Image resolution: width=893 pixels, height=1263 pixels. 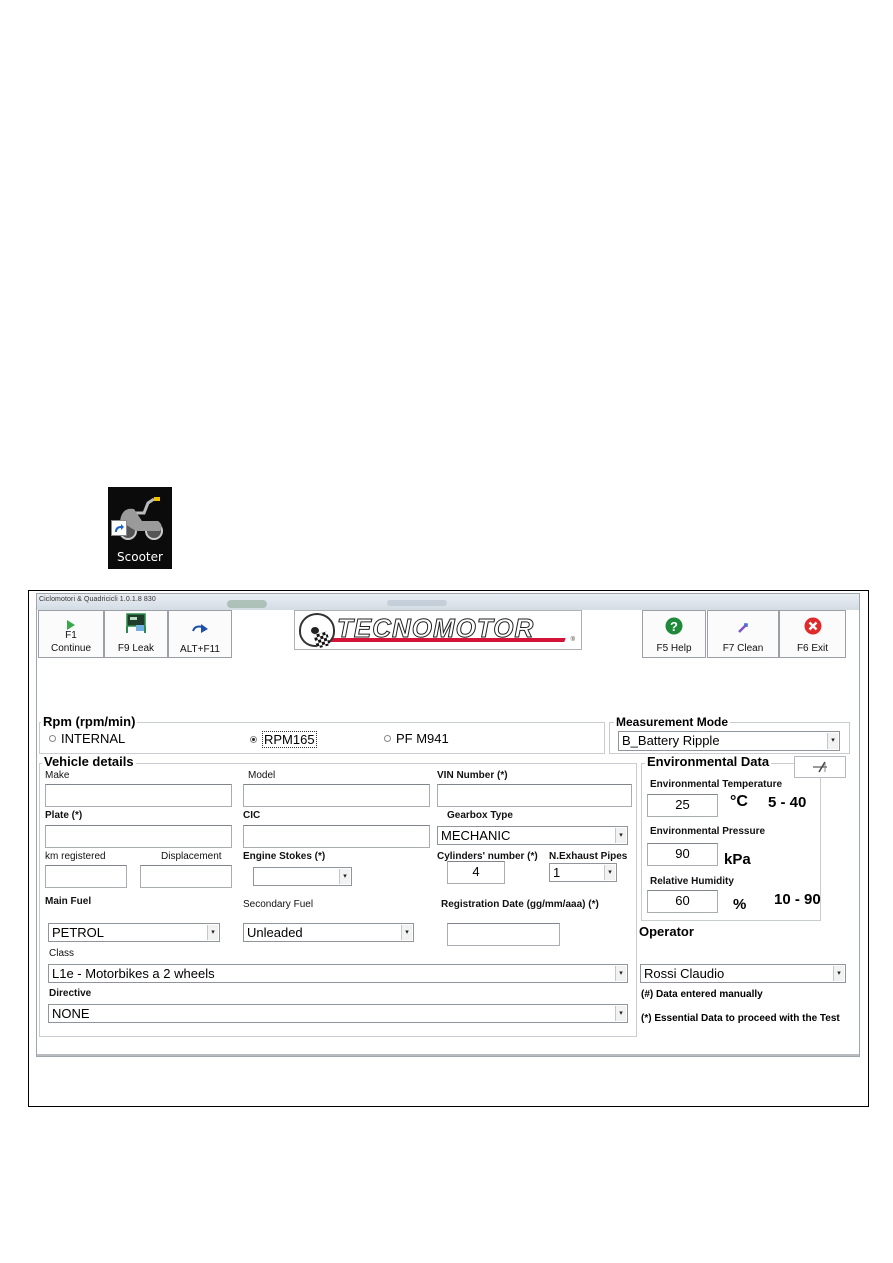 I want to click on cylinders-input: 4, so click(x=476, y=872).